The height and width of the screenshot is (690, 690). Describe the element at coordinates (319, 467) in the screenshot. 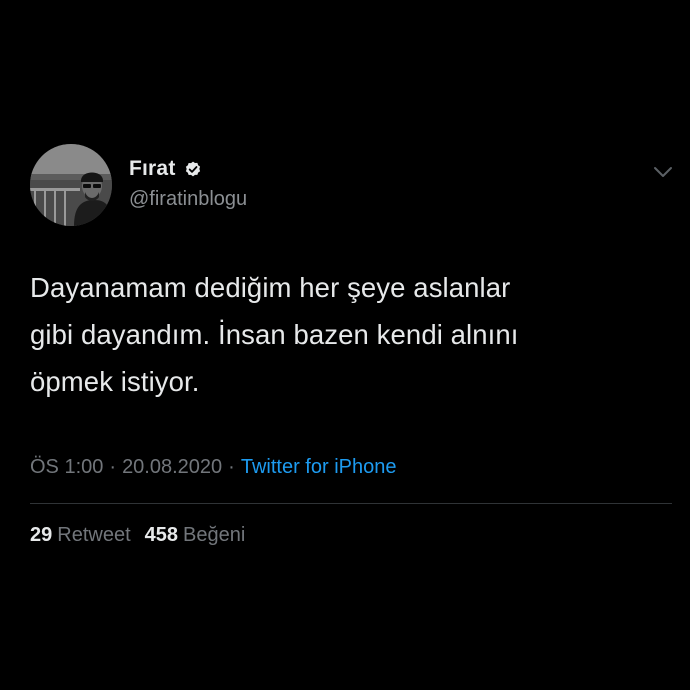

I see `tweet-source-link: Twitter for iPhone` at that location.